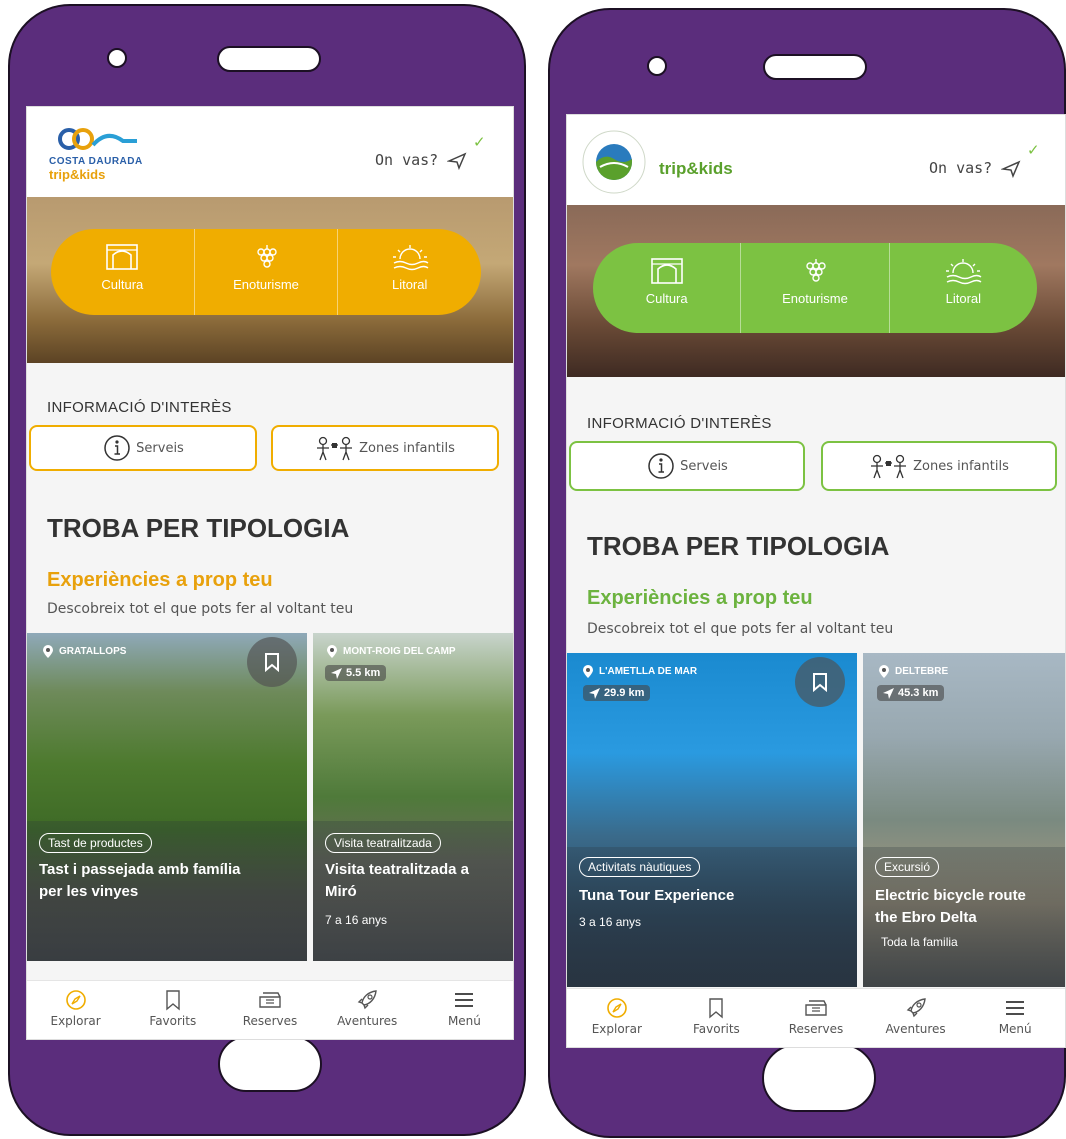 This screenshot has width=1066, height=1139. What do you see at coordinates (1010, 169) in the screenshot?
I see `location-arrow-icon` at bounding box center [1010, 169].